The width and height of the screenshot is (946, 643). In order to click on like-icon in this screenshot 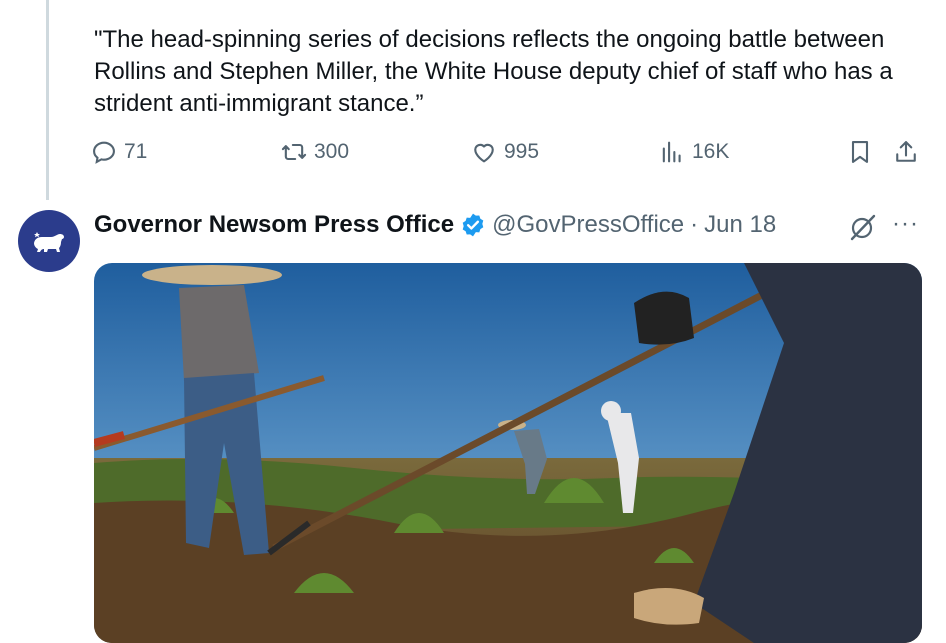, I will do `click(484, 153)`.